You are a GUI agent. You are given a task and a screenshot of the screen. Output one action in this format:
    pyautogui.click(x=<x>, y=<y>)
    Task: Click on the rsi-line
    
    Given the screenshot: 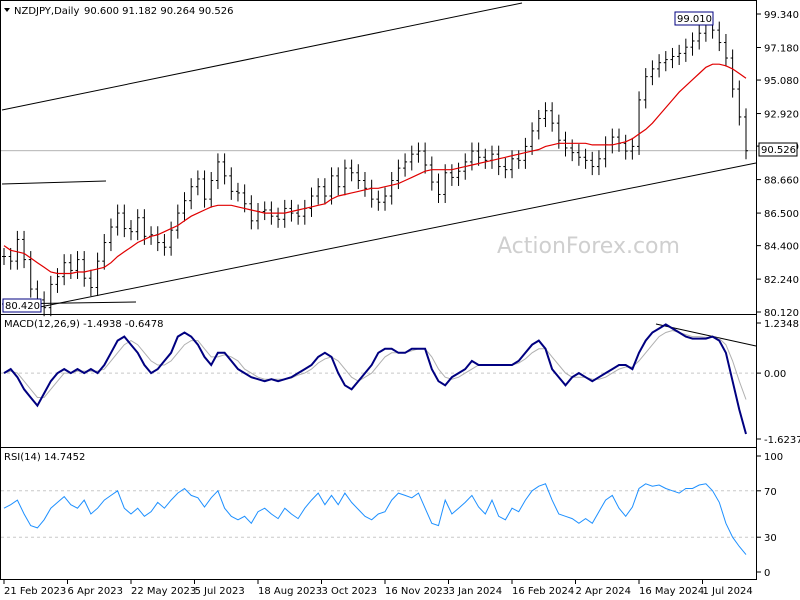 What is the action you would take?
    pyautogui.click(x=375, y=519)
    